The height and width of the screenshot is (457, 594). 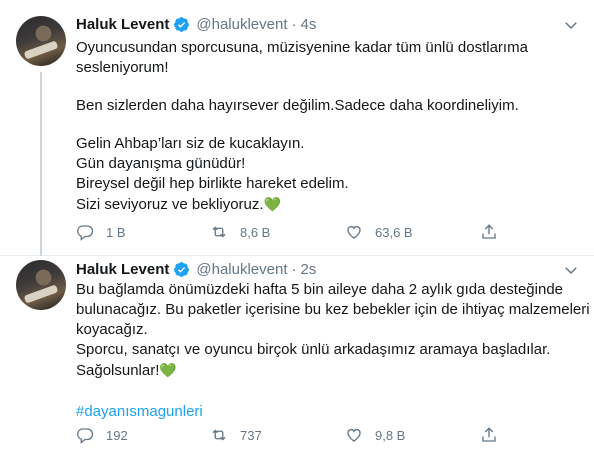 I want to click on timestamp: 4s, so click(x=309, y=24).